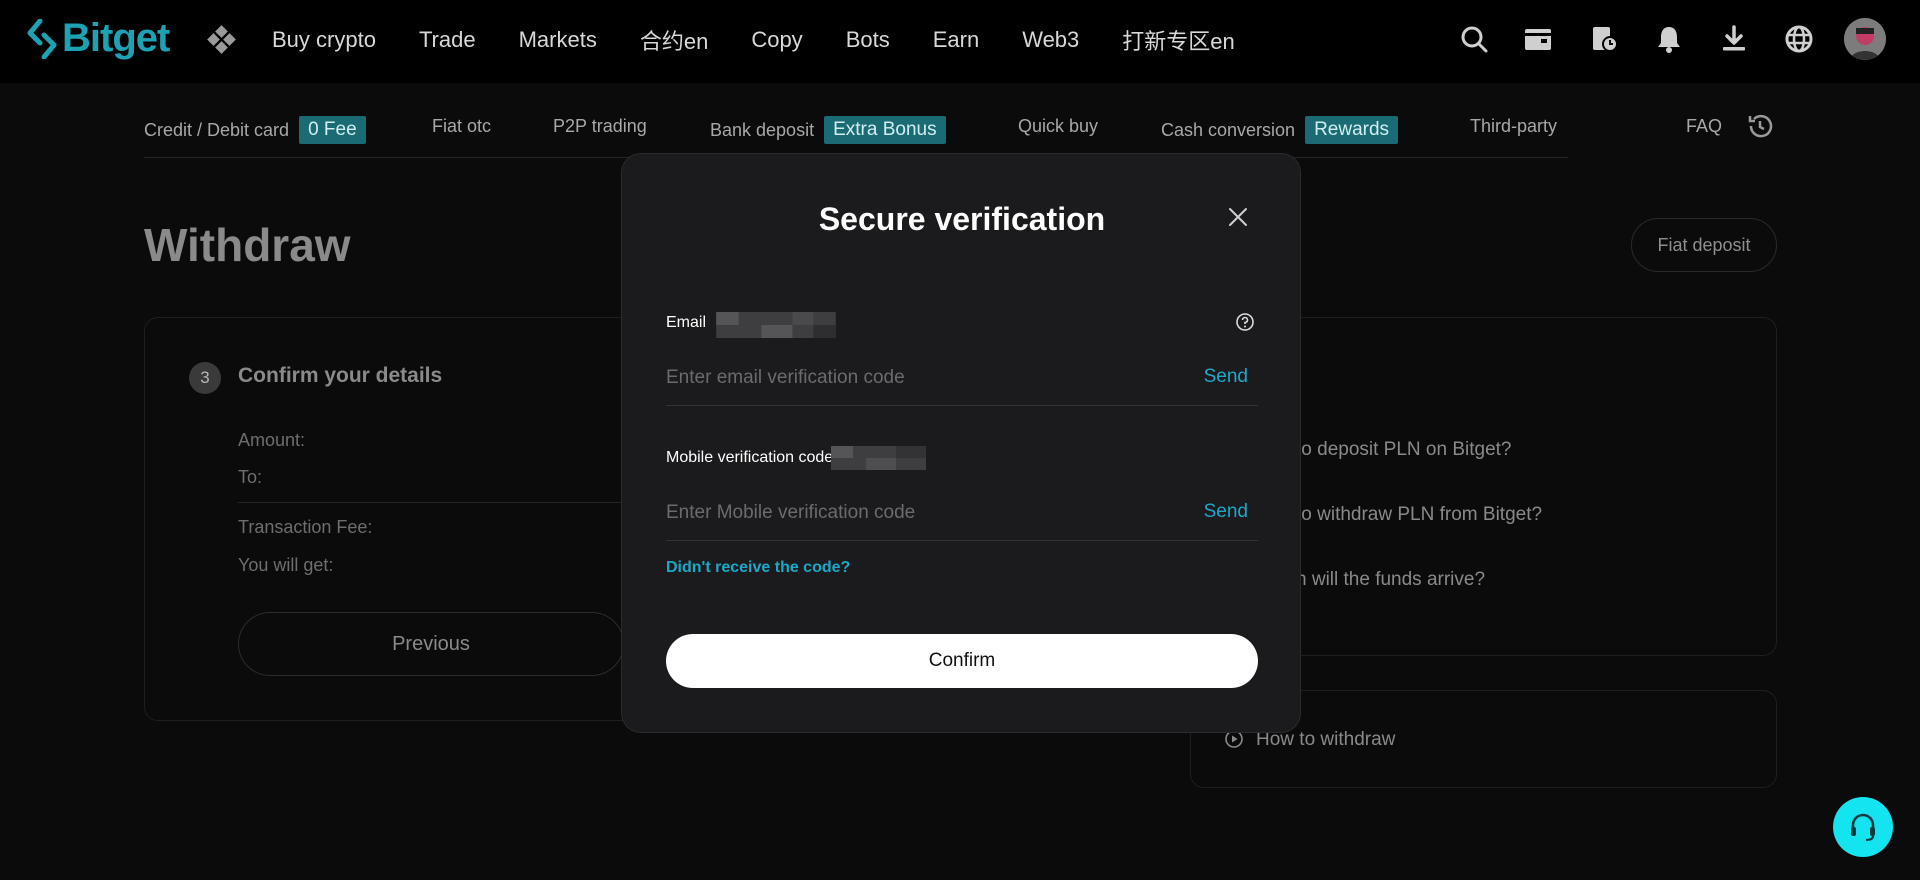 This screenshot has width=1920, height=880. Describe the element at coordinates (868, 40) in the screenshot. I see `nav-bots: Bots` at that location.